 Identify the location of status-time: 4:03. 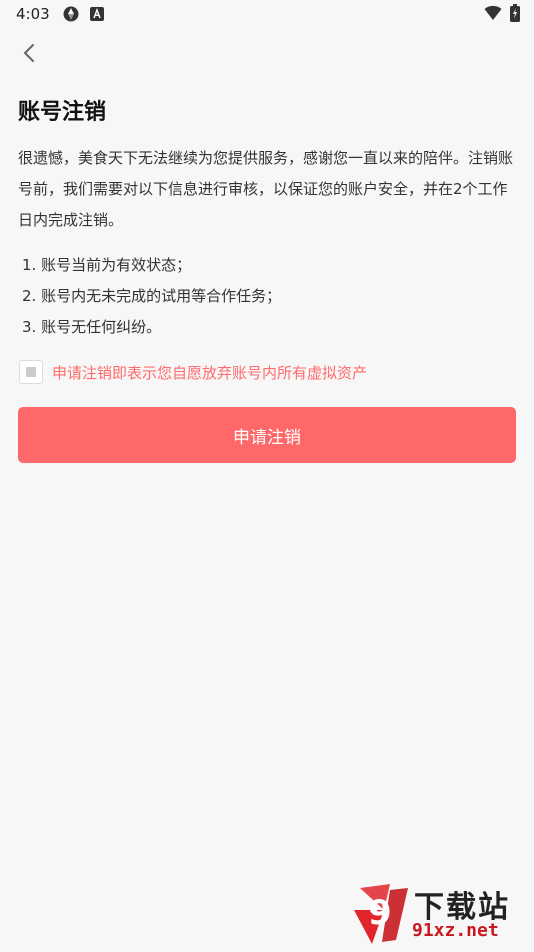
(33, 14).